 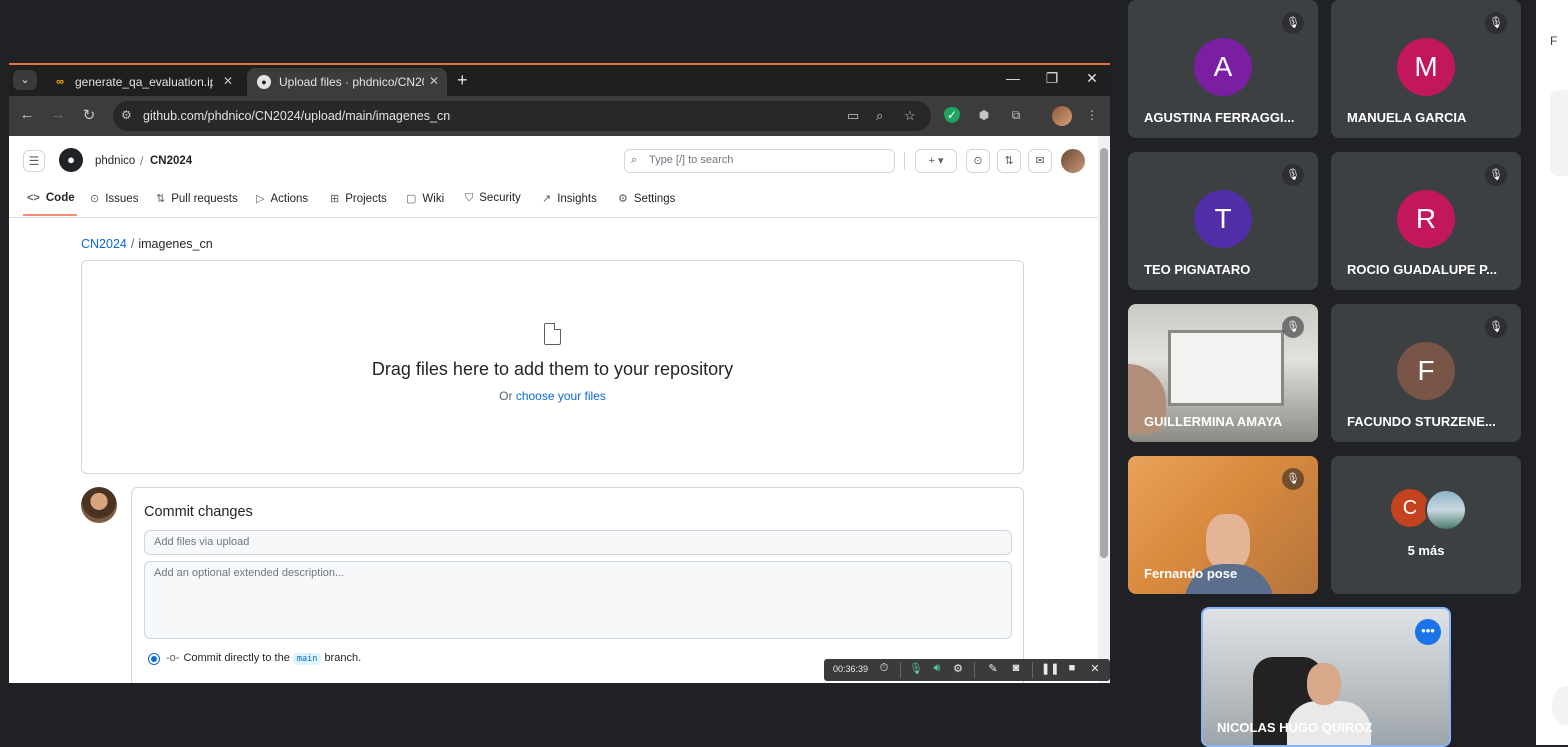 I want to click on zoom-icon: ⌕, so click(x=879, y=116).